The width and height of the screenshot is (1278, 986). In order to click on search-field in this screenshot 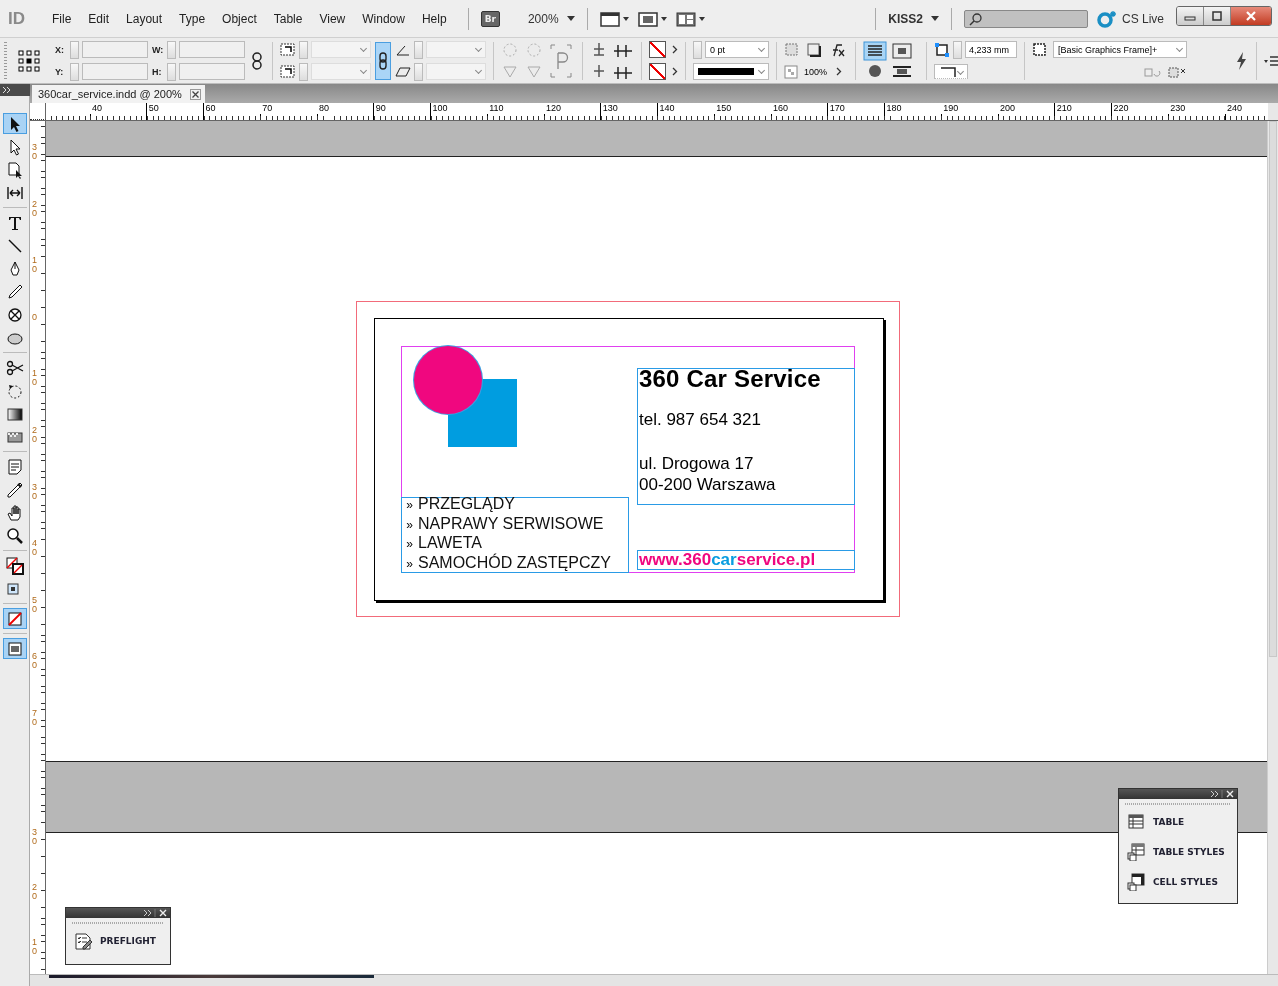, I will do `click(1025, 18)`.